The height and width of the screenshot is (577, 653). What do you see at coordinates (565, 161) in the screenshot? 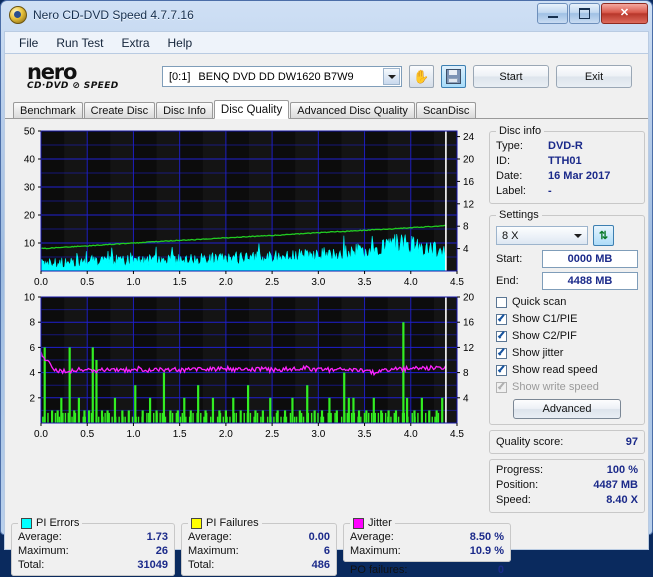
I see `disc-id-value: TTH01` at bounding box center [565, 161].